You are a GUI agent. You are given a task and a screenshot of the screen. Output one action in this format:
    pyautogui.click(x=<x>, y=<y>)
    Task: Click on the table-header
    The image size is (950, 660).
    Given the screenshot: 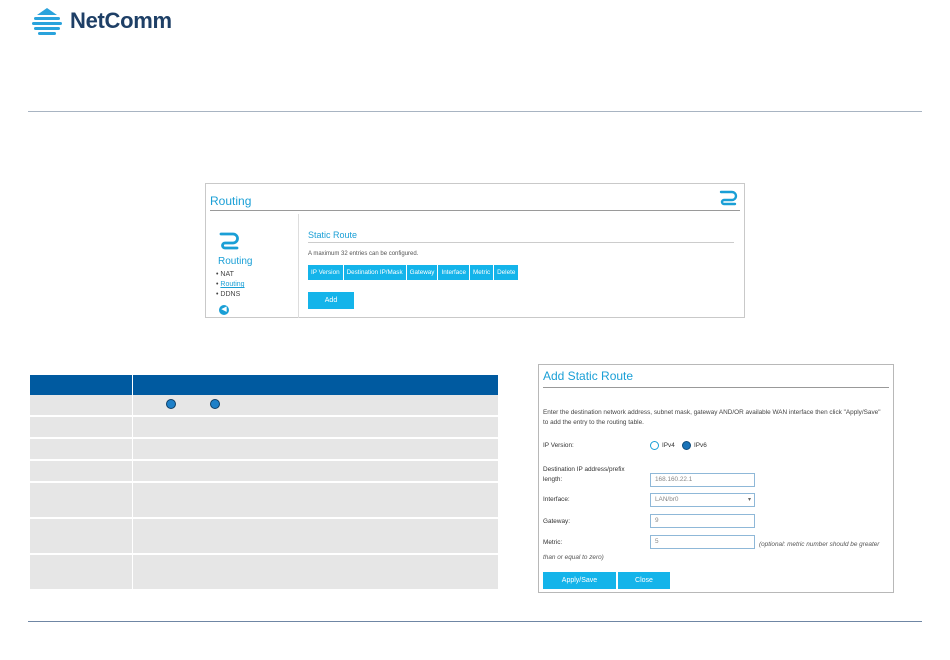 What is the action you would take?
    pyautogui.click(x=264, y=385)
    